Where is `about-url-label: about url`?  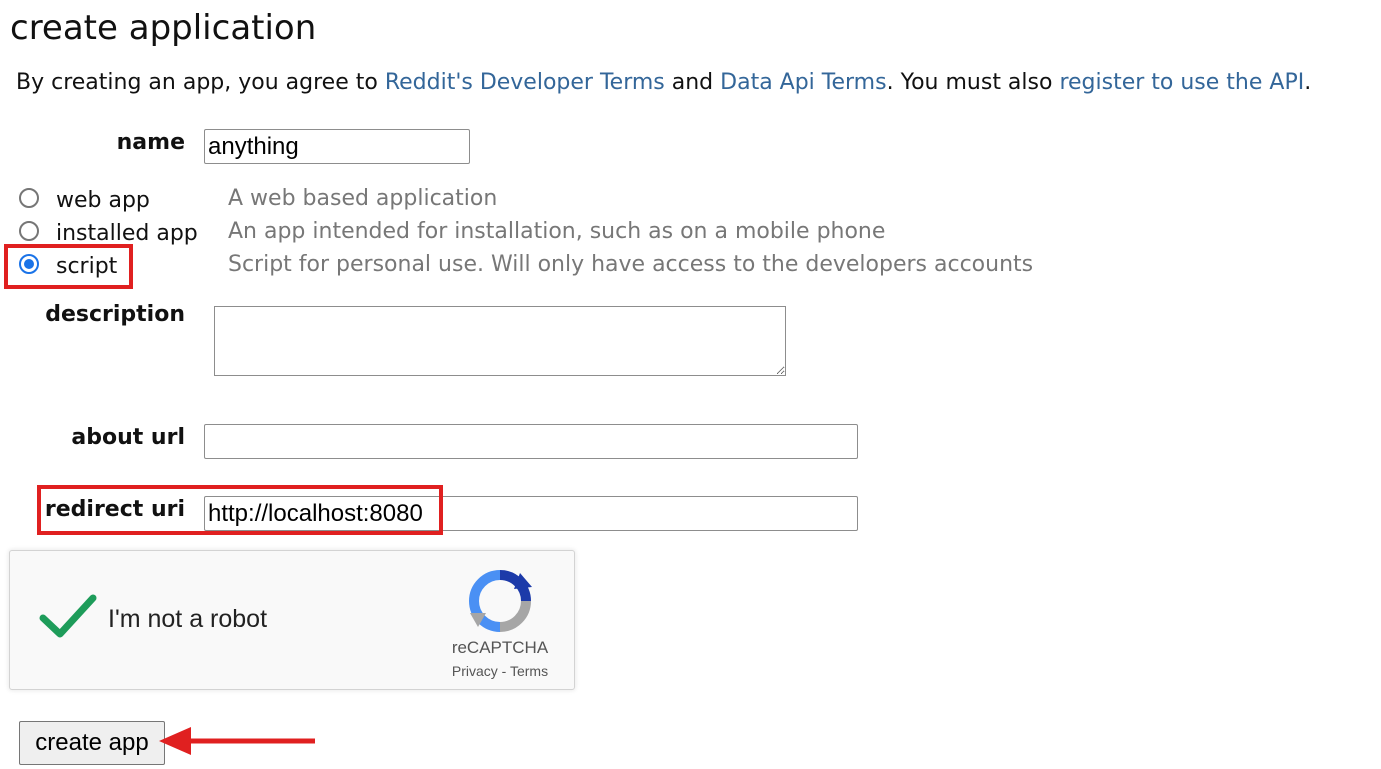
about-url-label: about url is located at coordinates (128, 437).